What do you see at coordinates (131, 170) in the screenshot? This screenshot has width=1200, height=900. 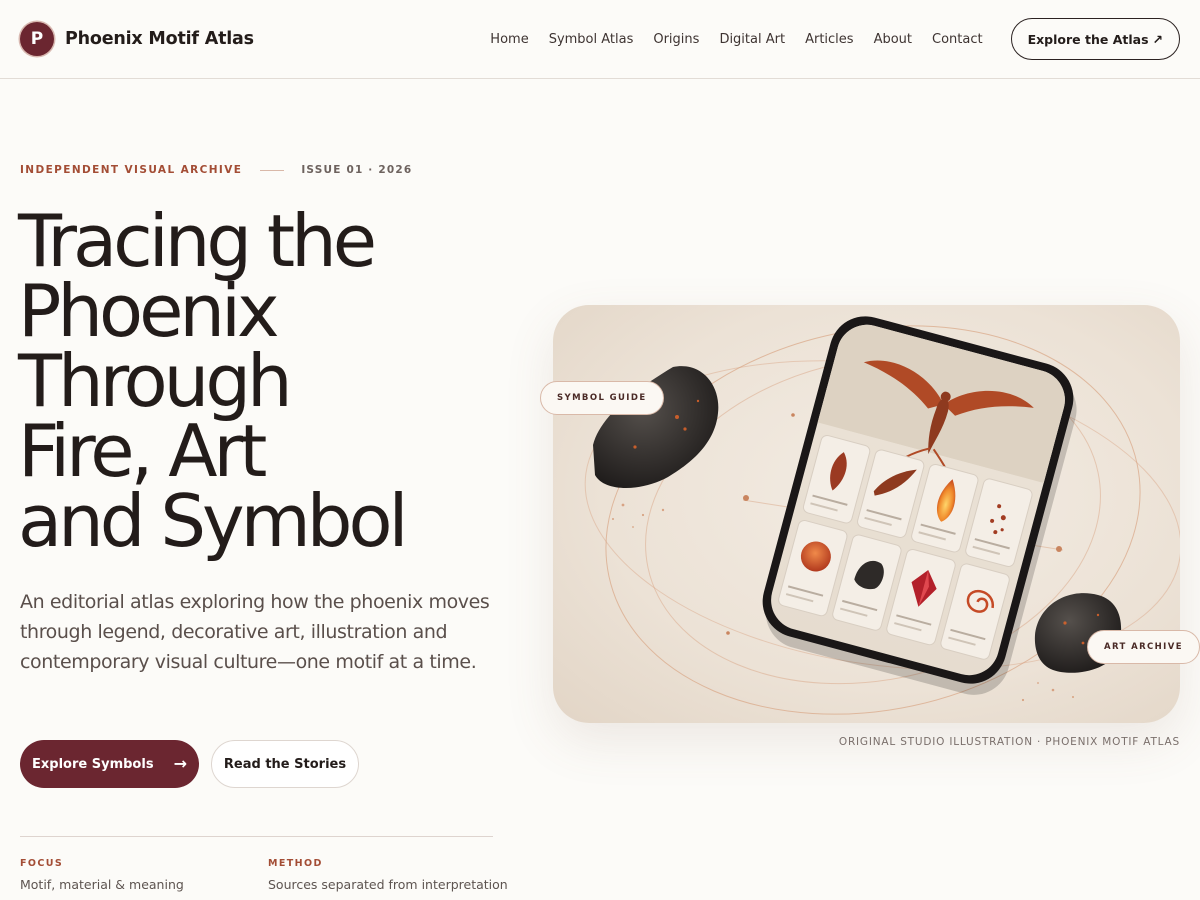 I see `eyebrow-label: INDEPENDENT VISUAL ARCHIVE` at bounding box center [131, 170].